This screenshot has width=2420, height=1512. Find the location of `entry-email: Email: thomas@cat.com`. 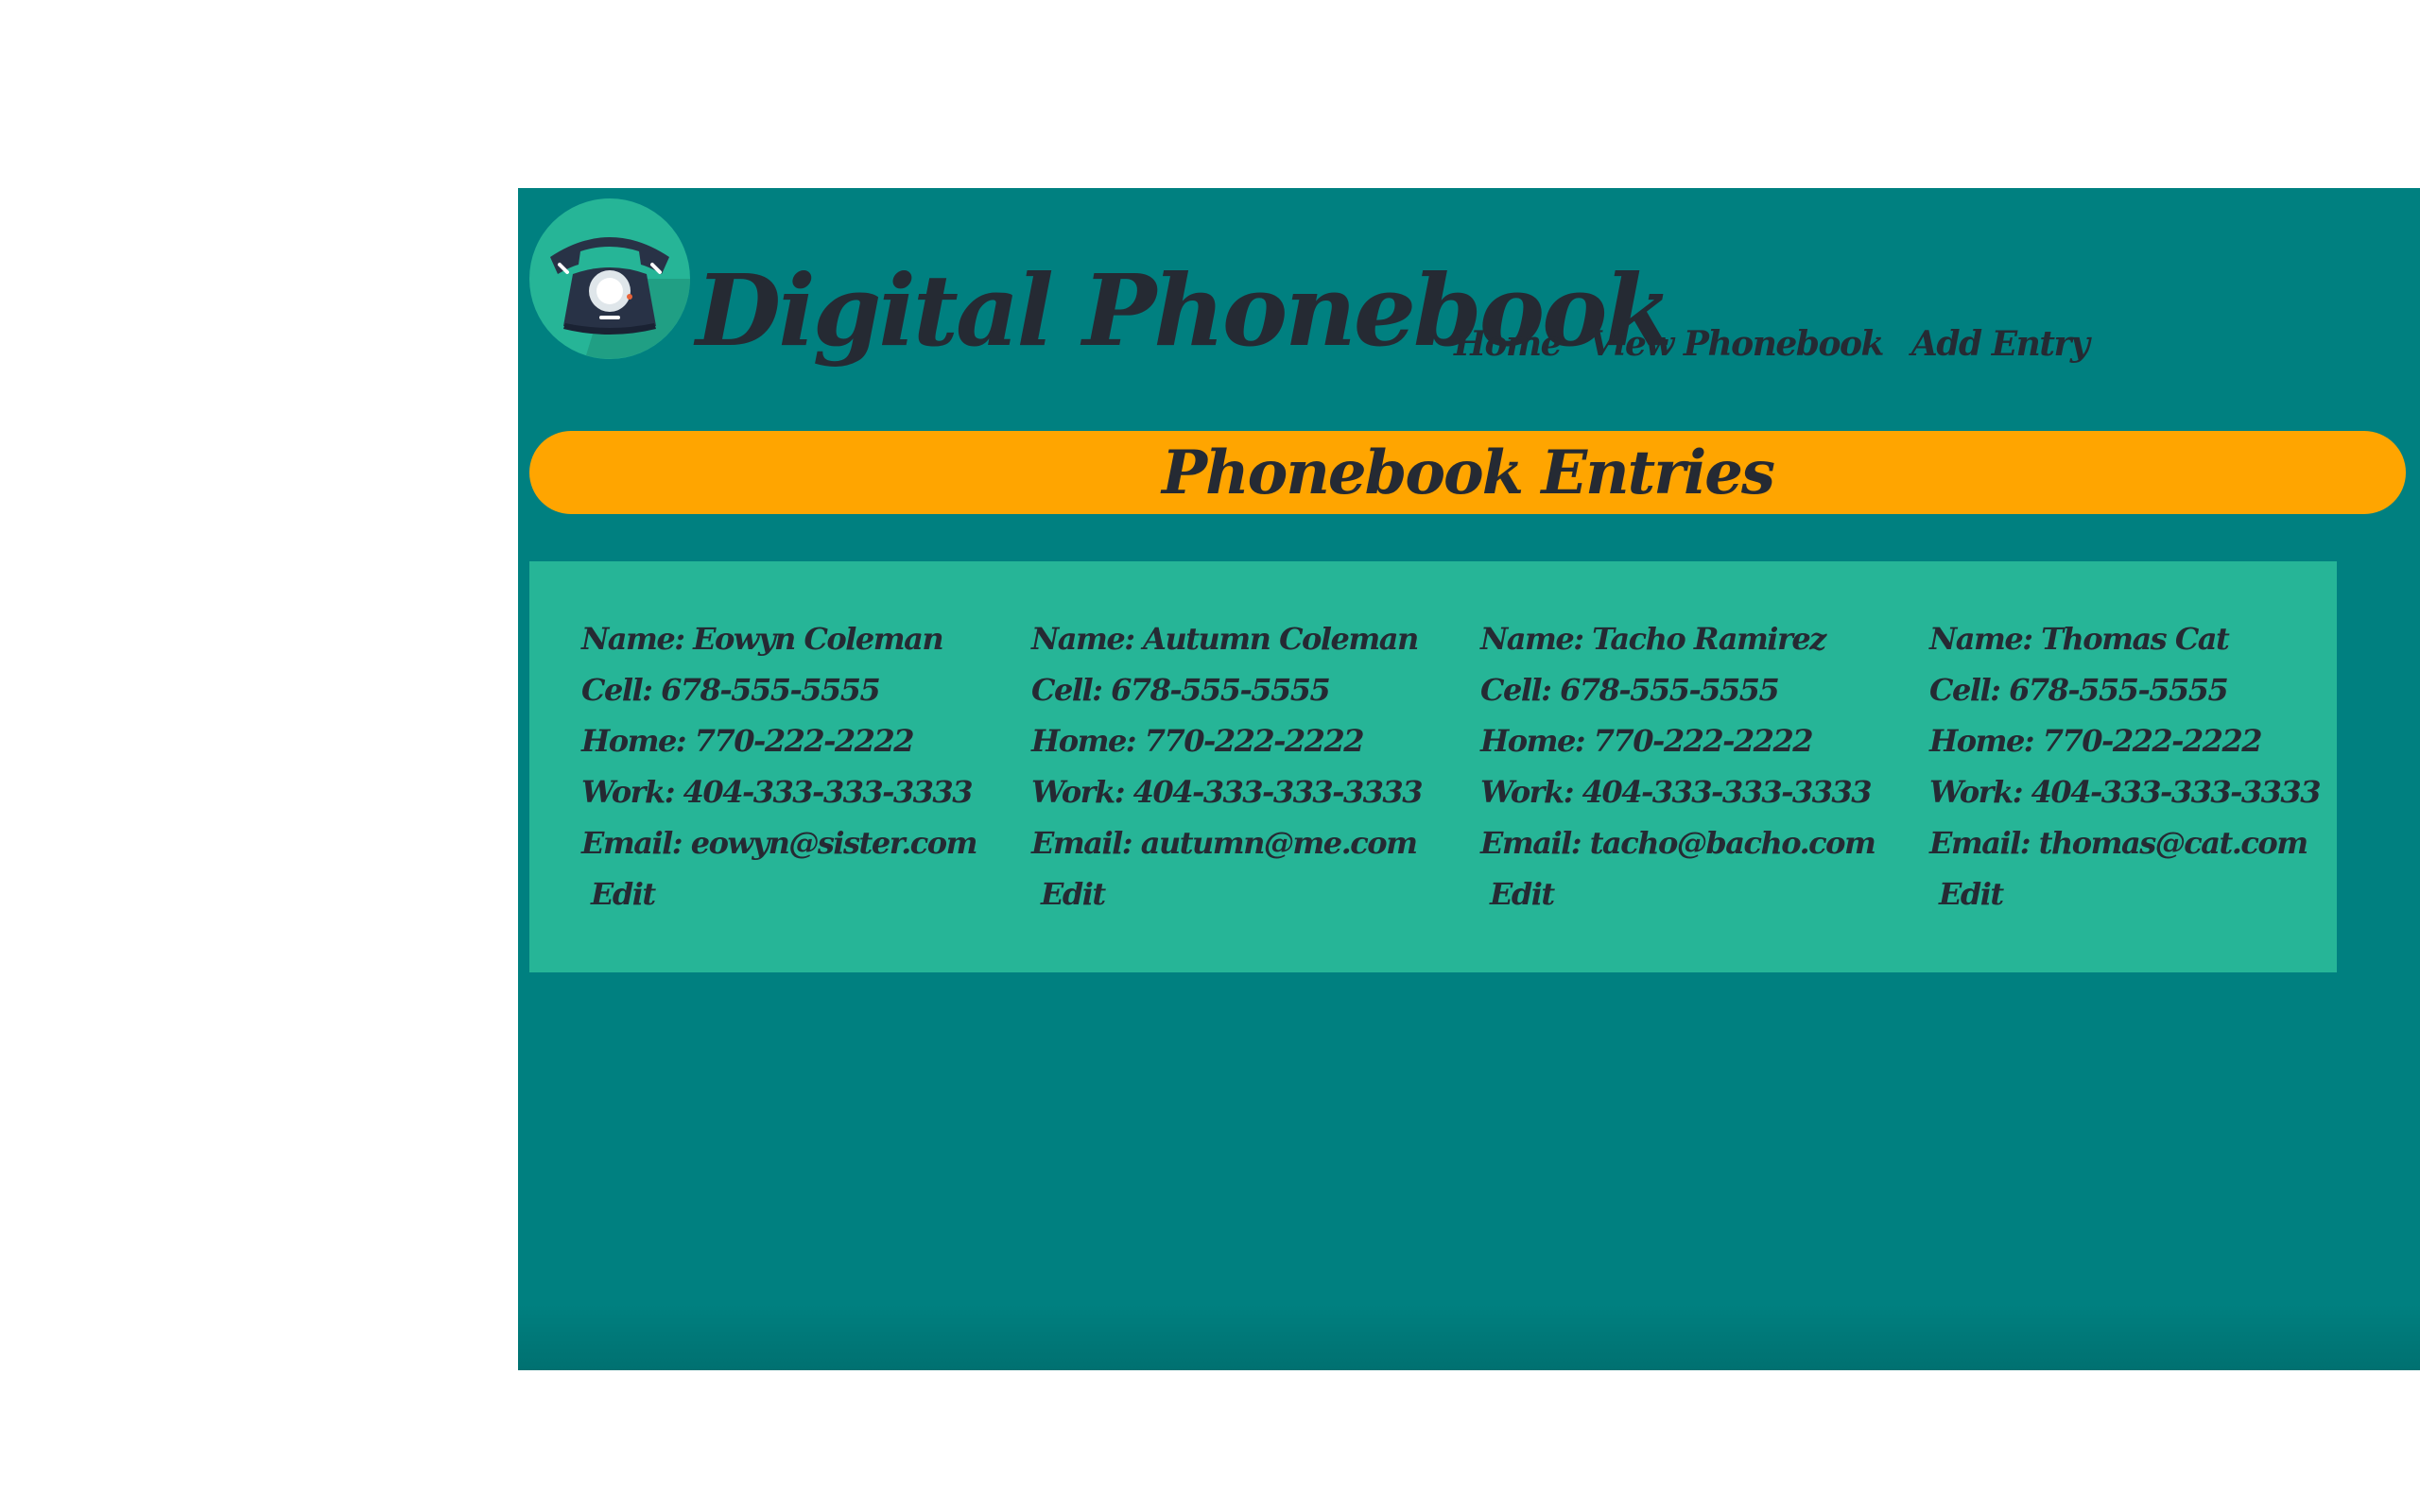

entry-email: Email: thomas@cat.com is located at coordinates (2118, 843).